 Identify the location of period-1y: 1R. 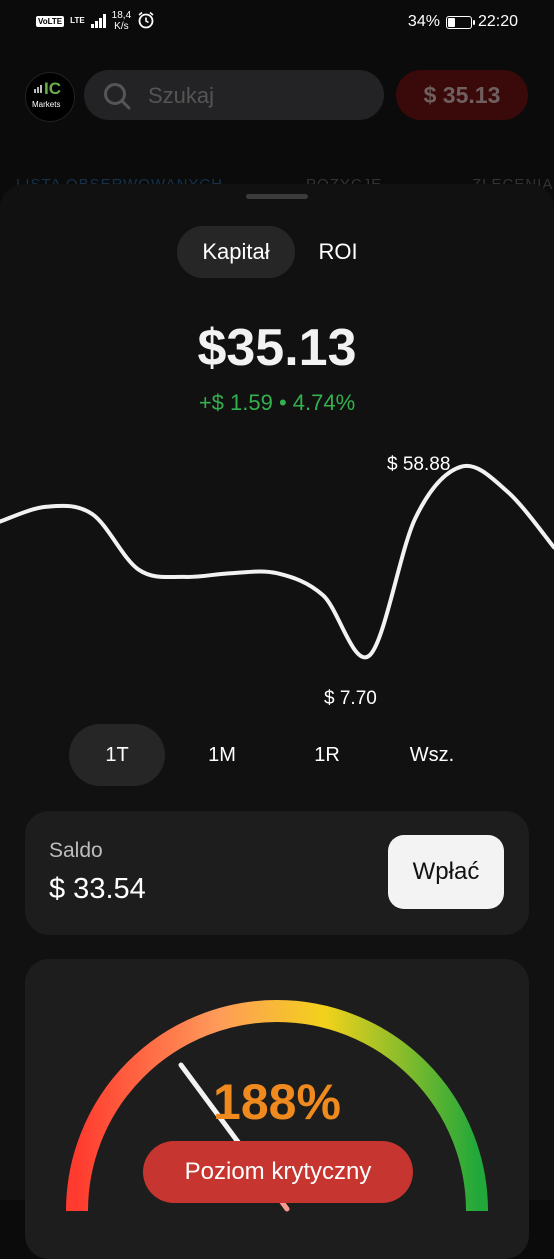
(327, 755).